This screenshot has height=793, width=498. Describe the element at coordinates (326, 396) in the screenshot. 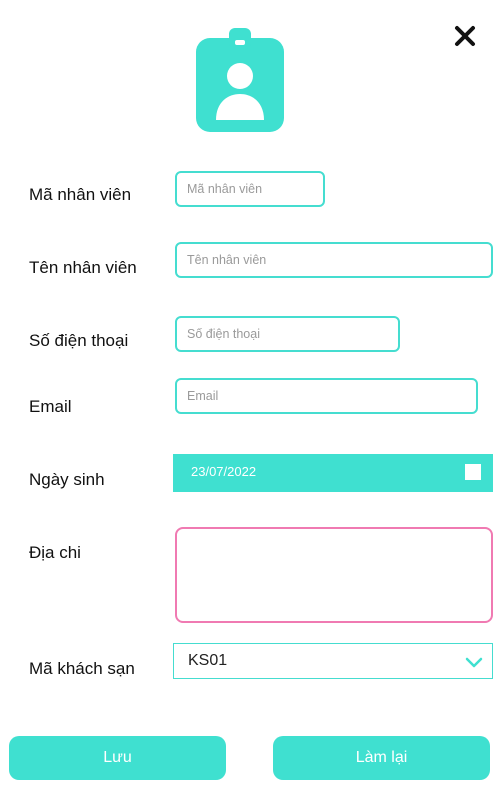

I see `email-input` at that location.